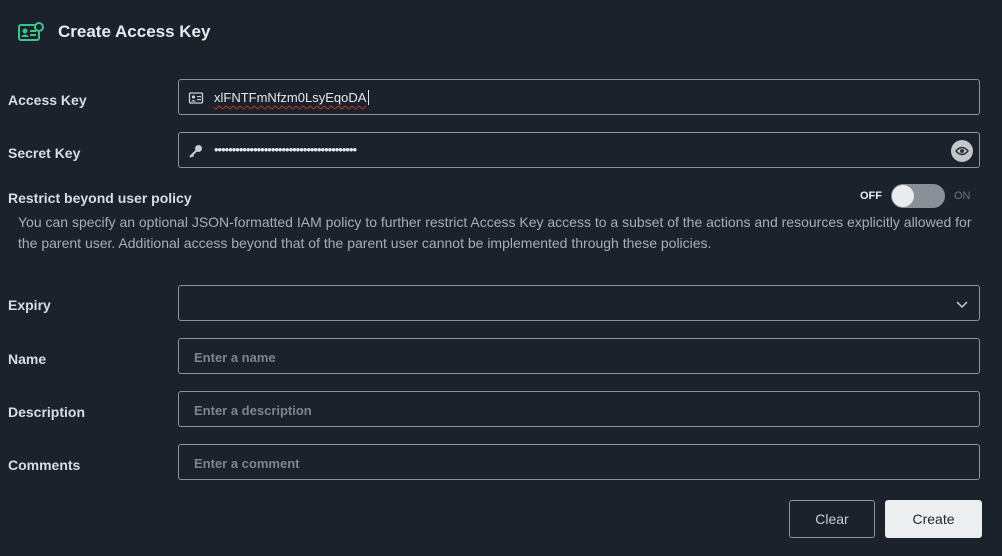 Image resolution: width=1002 pixels, height=556 pixels. What do you see at coordinates (579, 303) in the screenshot?
I see `expiry-select` at bounding box center [579, 303].